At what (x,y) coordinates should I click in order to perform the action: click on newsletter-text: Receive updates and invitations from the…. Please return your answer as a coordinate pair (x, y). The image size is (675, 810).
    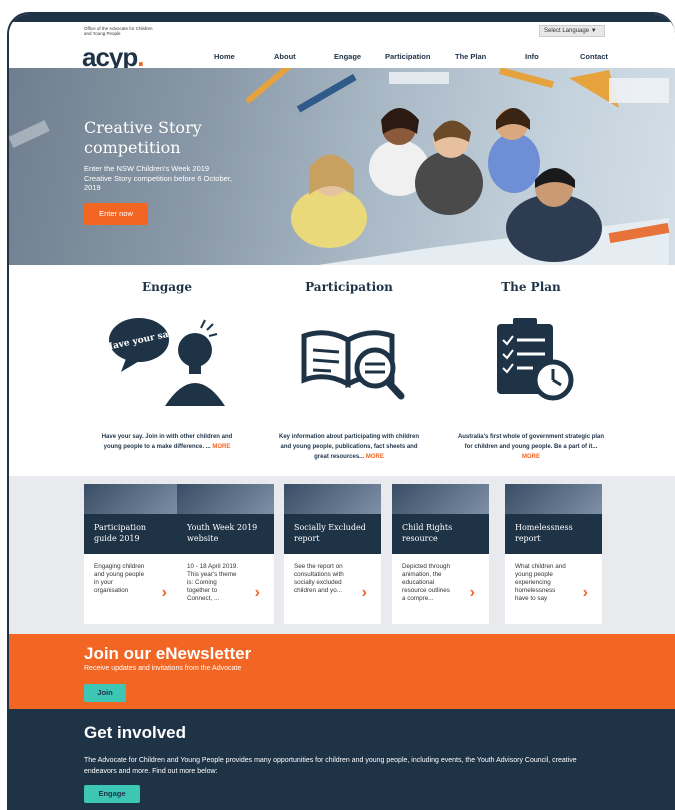
    Looking at the image, I should click on (163, 668).